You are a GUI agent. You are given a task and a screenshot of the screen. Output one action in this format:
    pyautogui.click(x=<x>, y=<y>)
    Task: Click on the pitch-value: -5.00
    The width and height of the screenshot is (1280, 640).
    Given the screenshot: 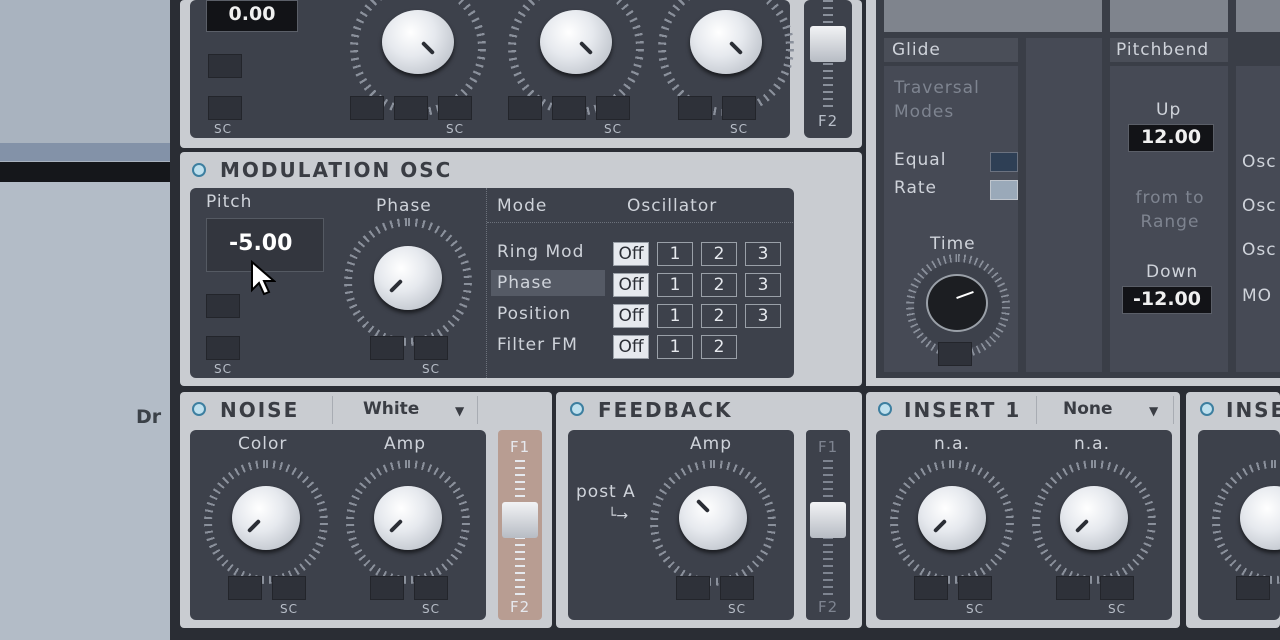 What is the action you would take?
    pyautogui.click(x=260, y=243)
    